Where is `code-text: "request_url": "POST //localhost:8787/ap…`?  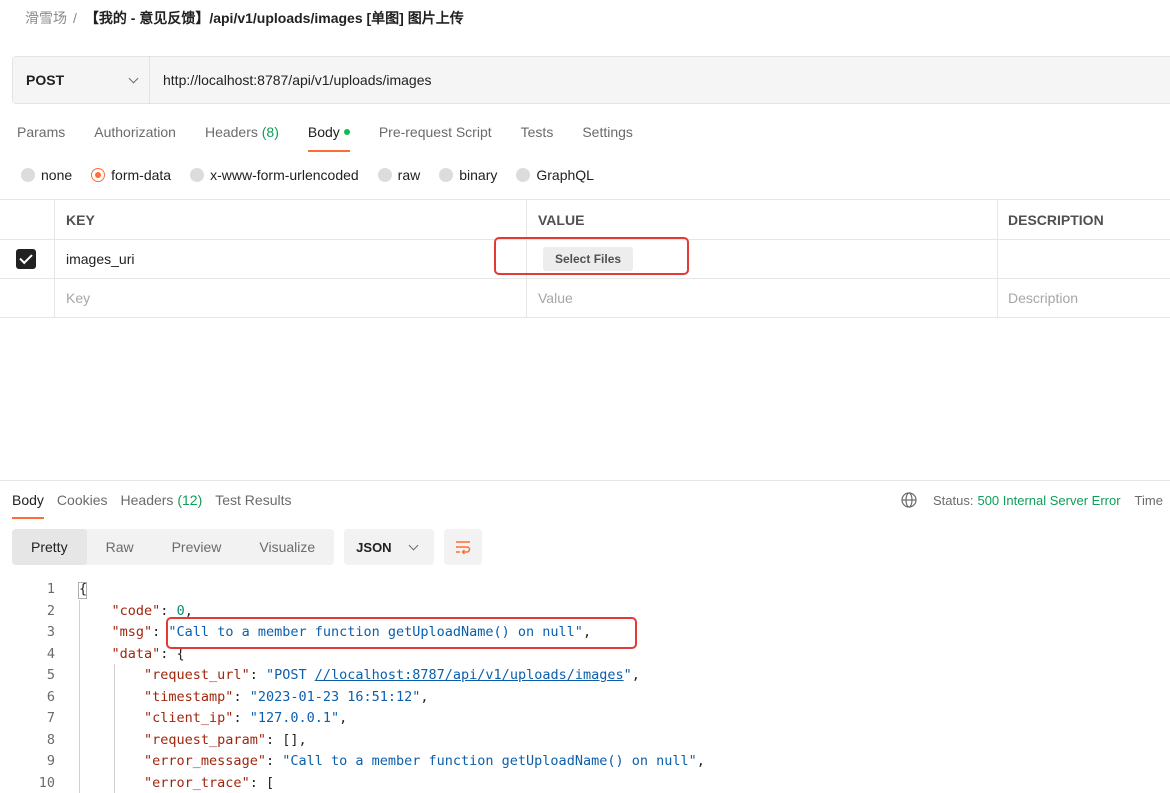 code-text: "request_url": "POST //localhost:8787/ap… is located at coordinates (392, 675).